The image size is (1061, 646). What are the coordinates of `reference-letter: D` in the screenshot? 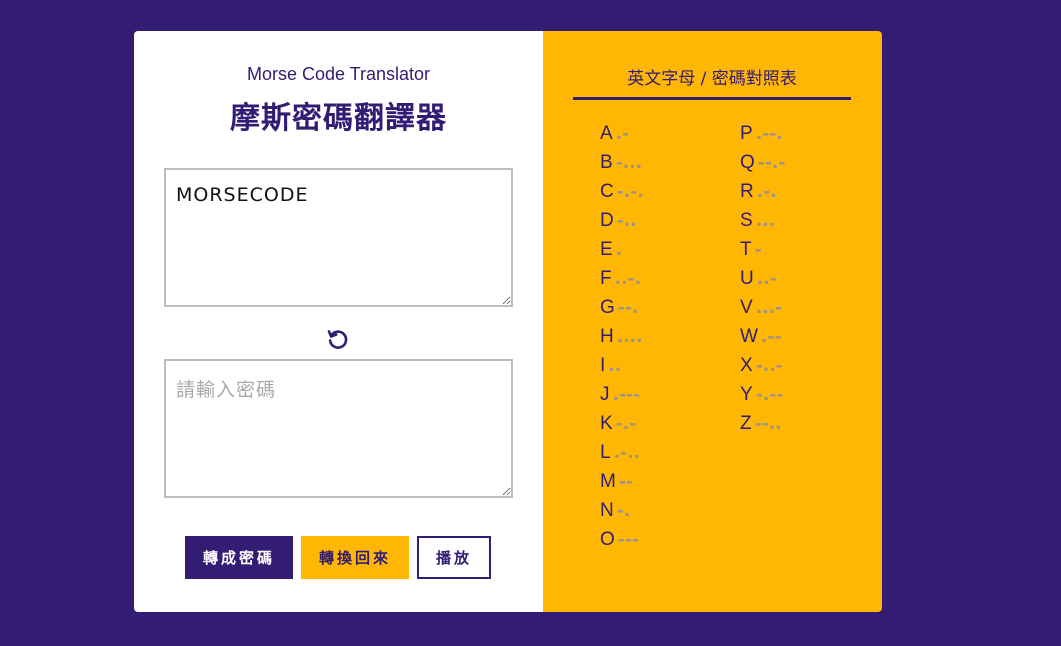 It's located at (607, 220).